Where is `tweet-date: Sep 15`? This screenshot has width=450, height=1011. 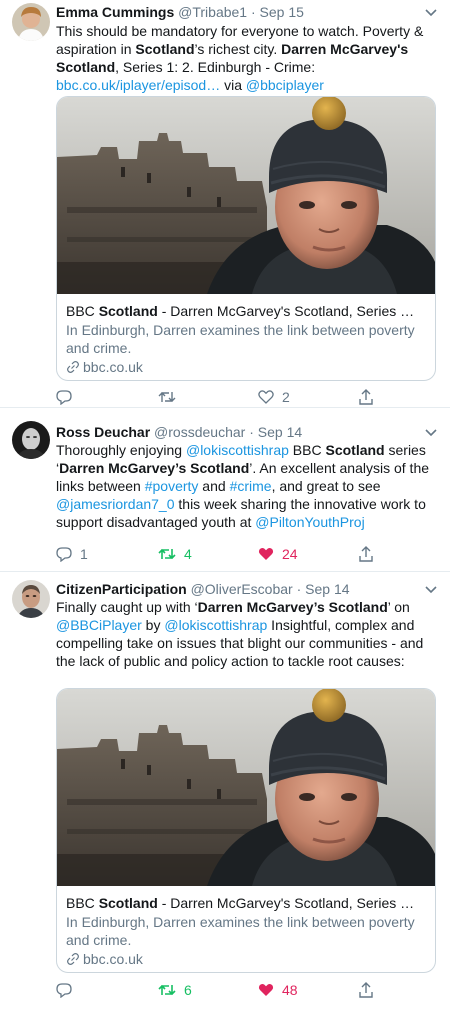
tweet-date: Sep 15 is located at coordinates (282, 12).